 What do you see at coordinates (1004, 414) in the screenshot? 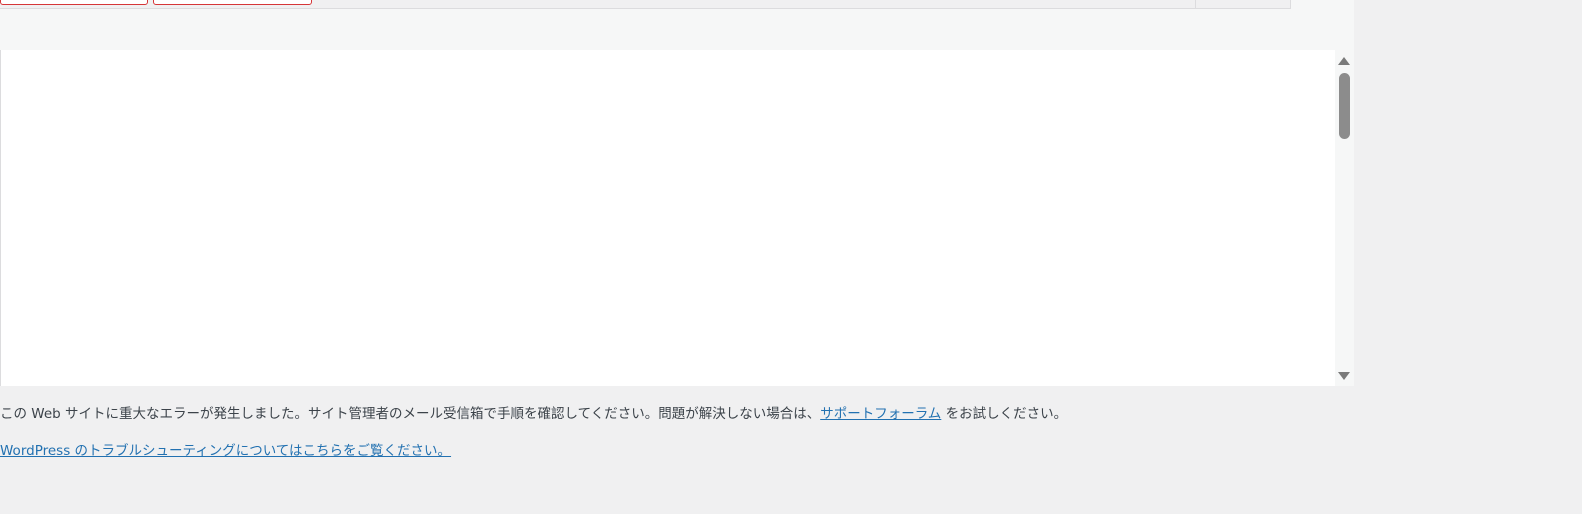
I see `error-message-suffix: をお試しください。` at bounding box center [1004, 414].